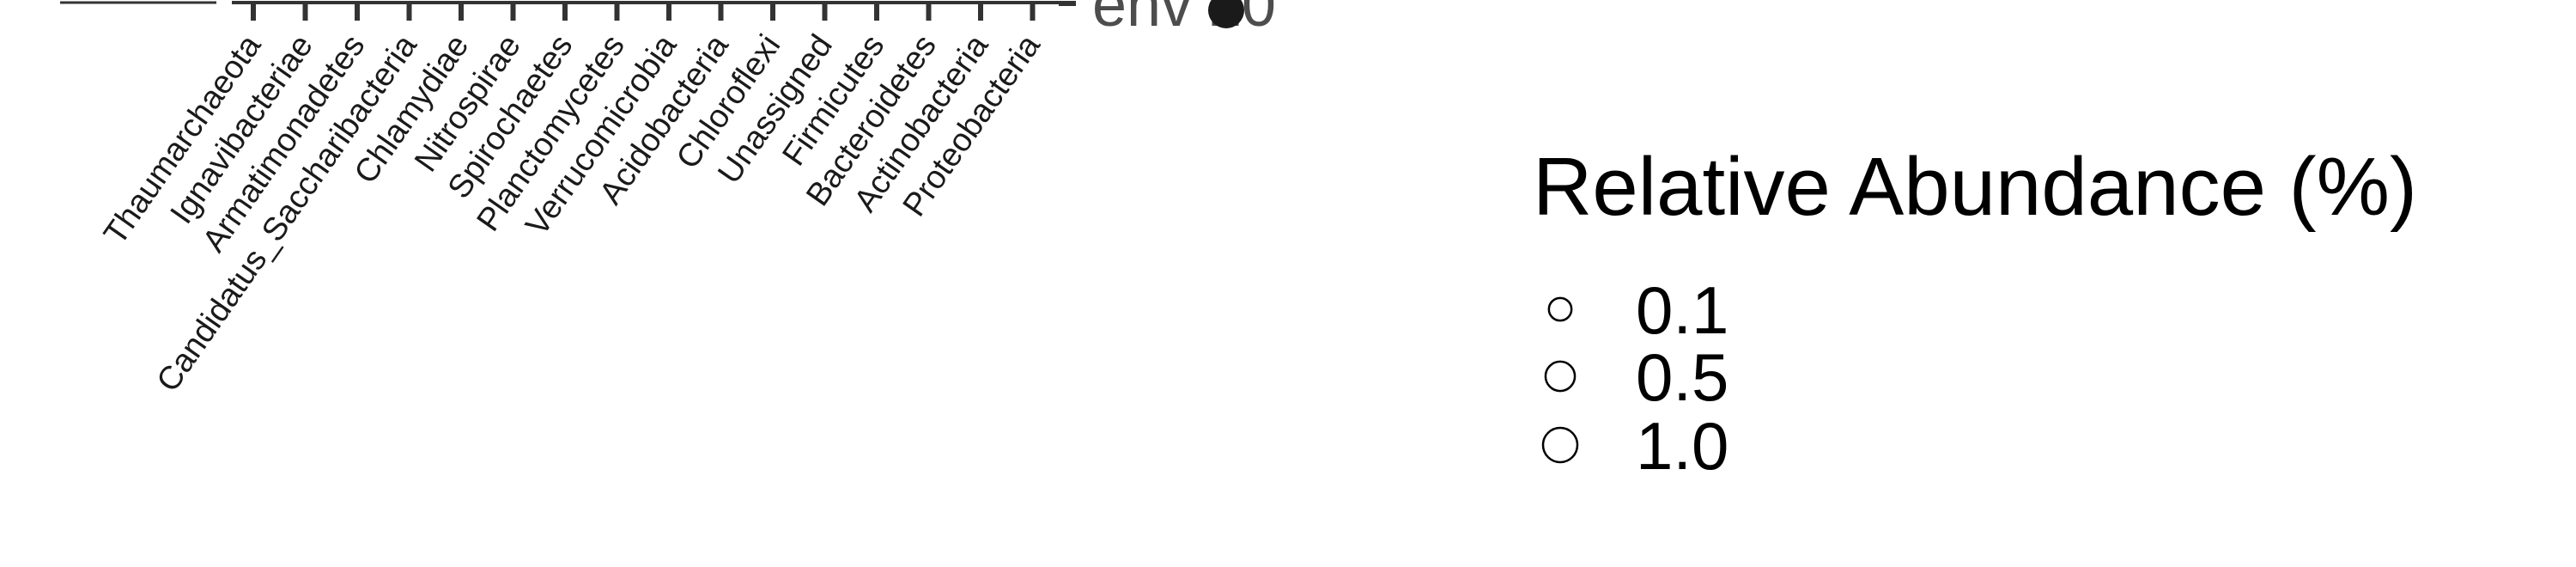 This screenshot has height=567, width=2576. Describe the element at coordinates (1975, 187) in the screenshot. I see `legend-title: Relative Abundance (%)` at that location.